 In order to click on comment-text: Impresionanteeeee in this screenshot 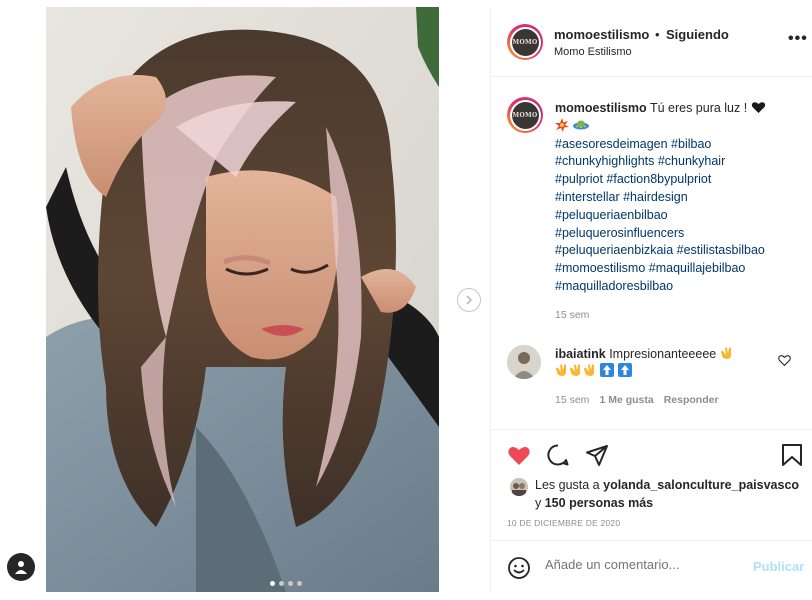, I will do `click(663, 354)`.